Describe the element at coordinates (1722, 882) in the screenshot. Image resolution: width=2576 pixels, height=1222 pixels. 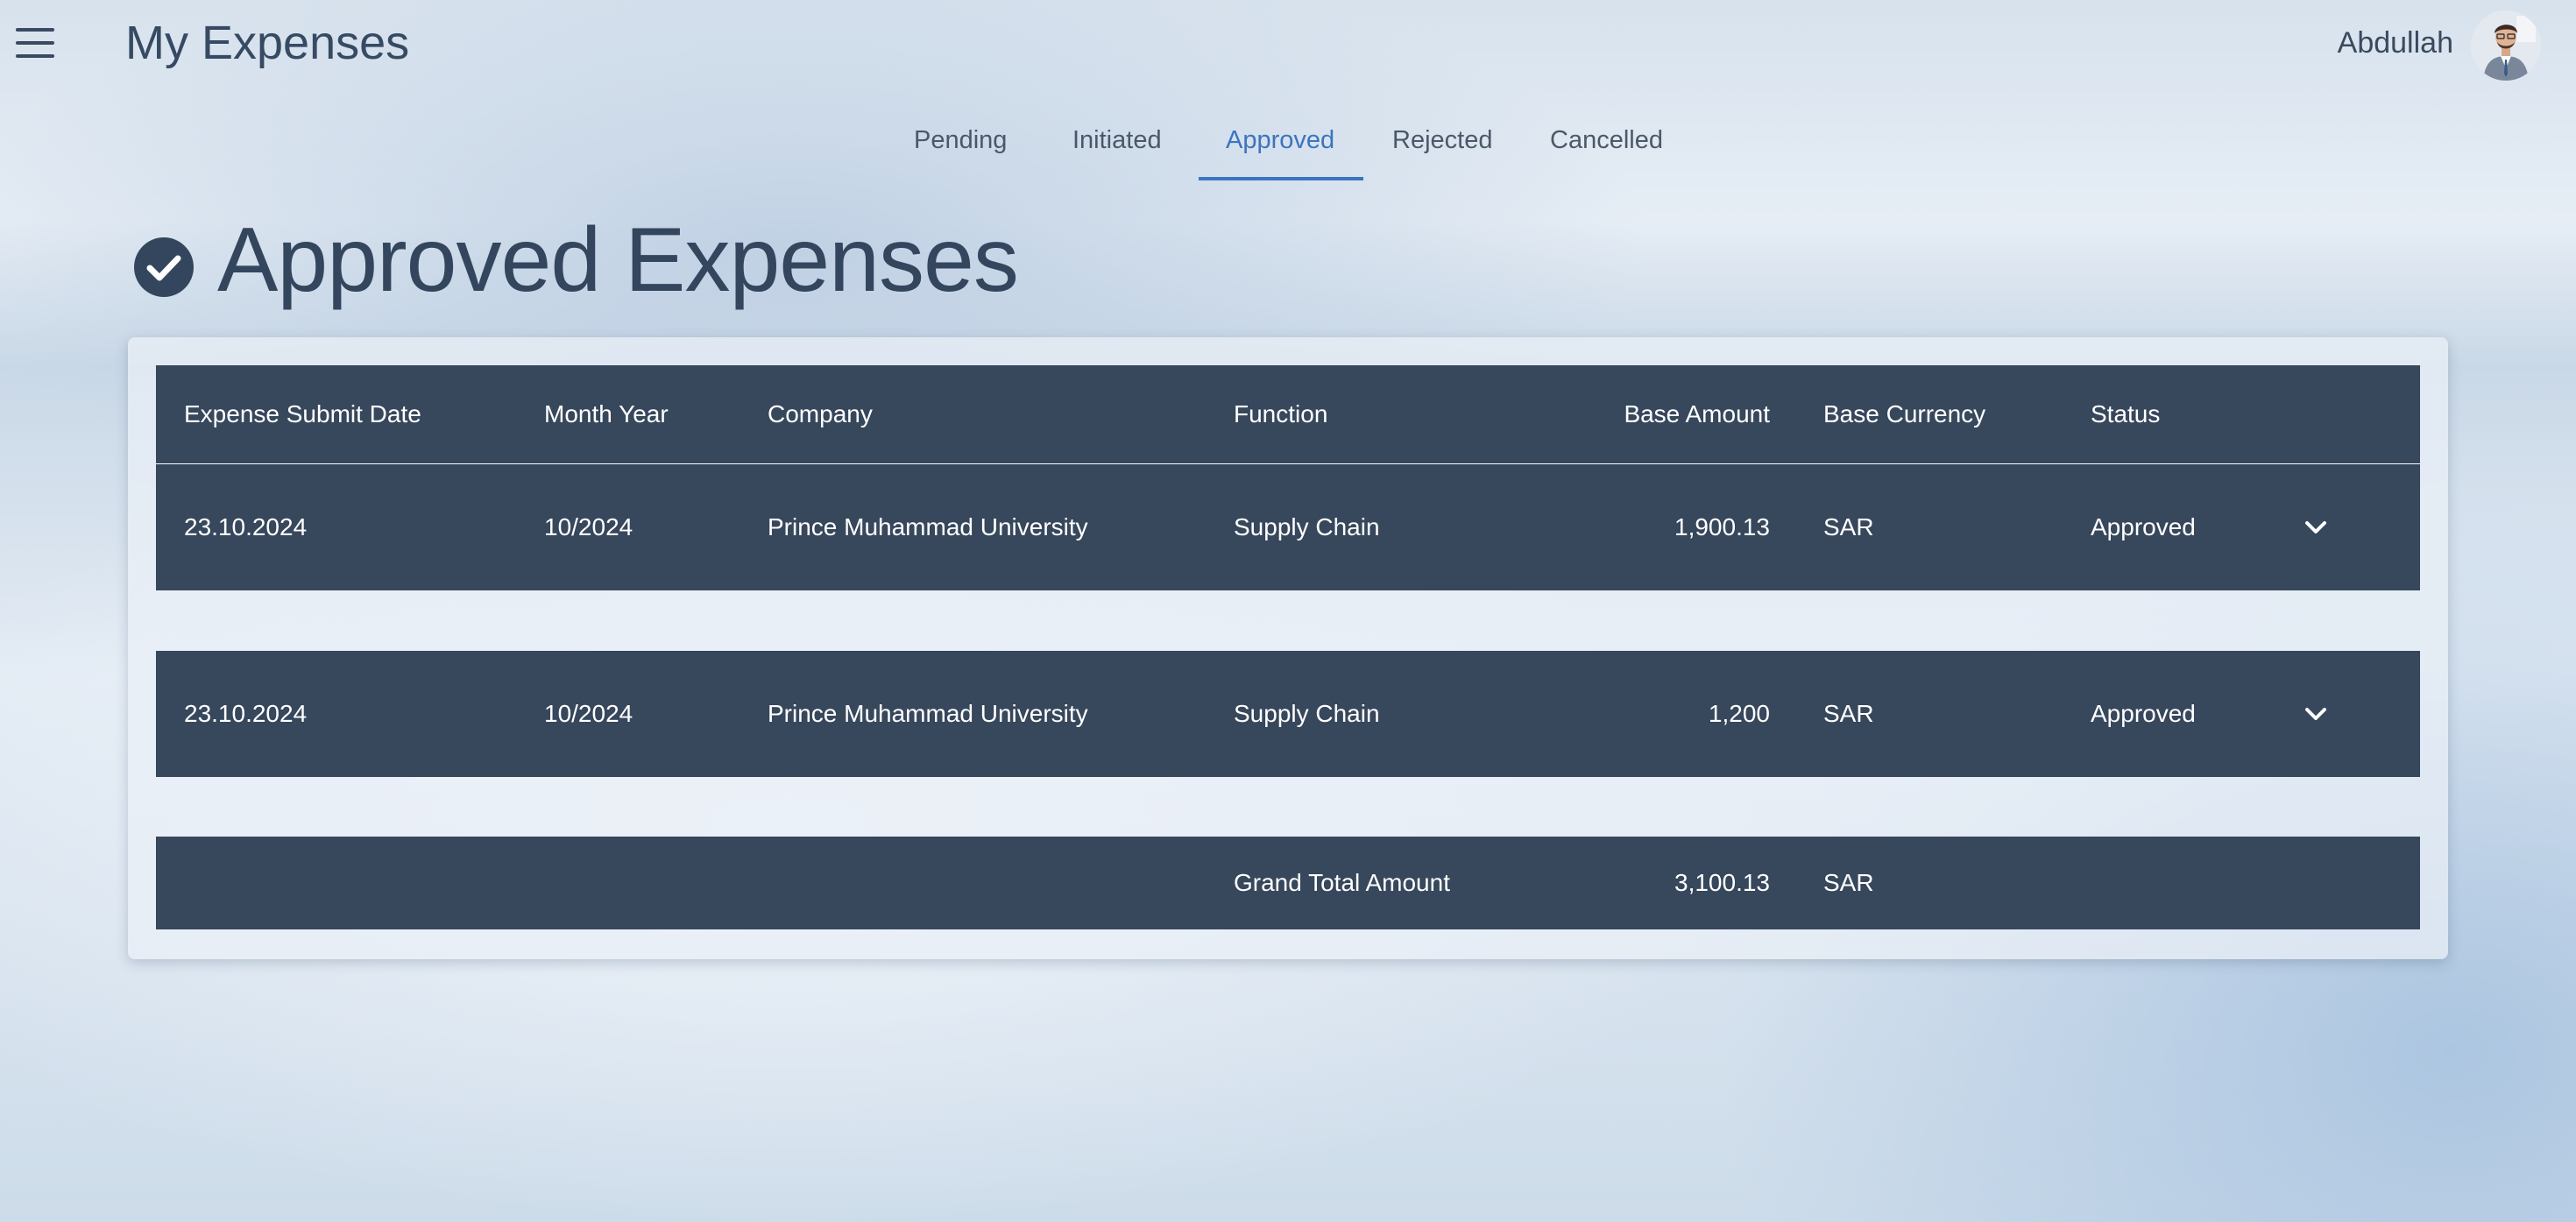
I see `grand-total-amount: 3,100.13` at that location.